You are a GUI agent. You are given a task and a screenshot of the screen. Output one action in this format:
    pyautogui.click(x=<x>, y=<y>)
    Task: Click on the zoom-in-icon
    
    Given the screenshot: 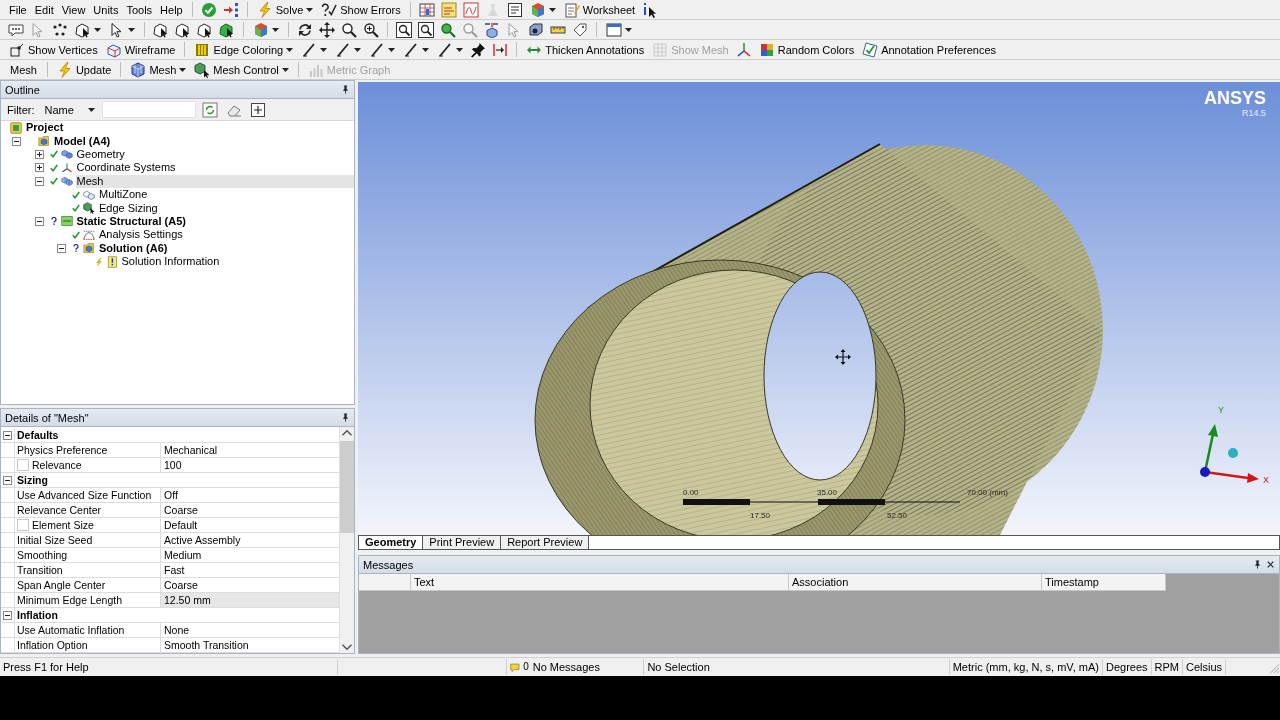 What is the action you would take?
    pyautogui.click(x=371, y=29)
    